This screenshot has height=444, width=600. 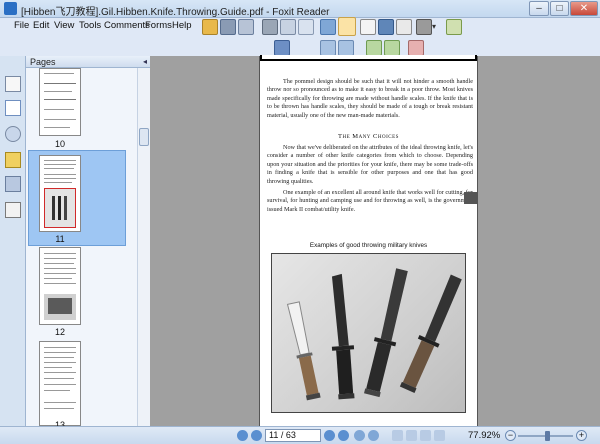 What do you see at coordinates (13, 241) in the screenshot?
I see `navigation-tab-strip` at bounding box center [13, 241].